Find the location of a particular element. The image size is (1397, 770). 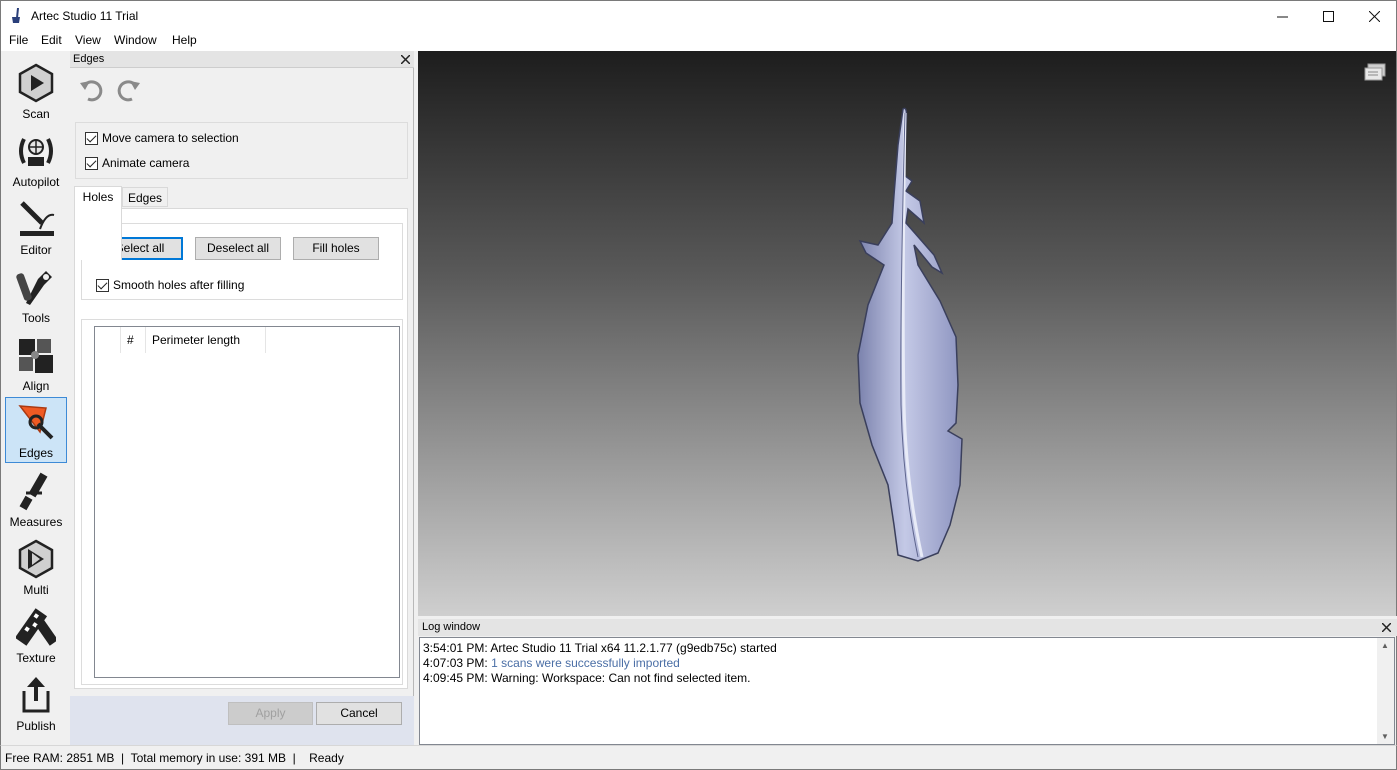

tool-editor: Editor is located at coordinates (36, 228).